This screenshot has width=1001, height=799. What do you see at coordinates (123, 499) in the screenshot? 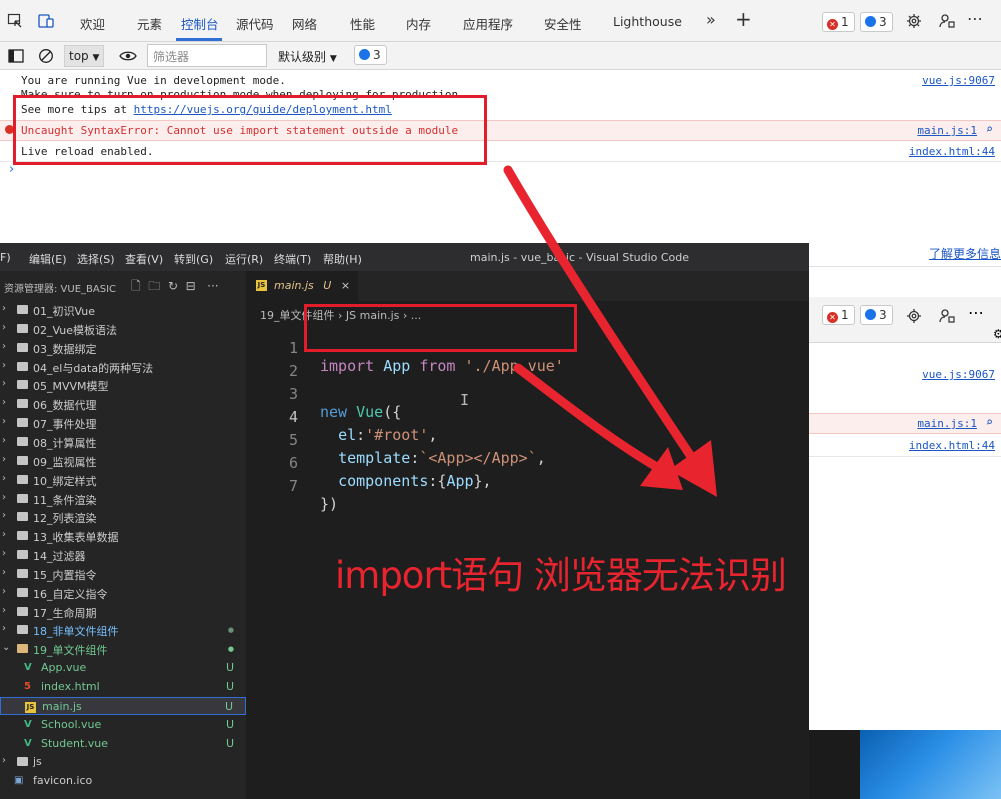
I see `tree-item: › 11_条件渲染` at bounding box center [123, 499].